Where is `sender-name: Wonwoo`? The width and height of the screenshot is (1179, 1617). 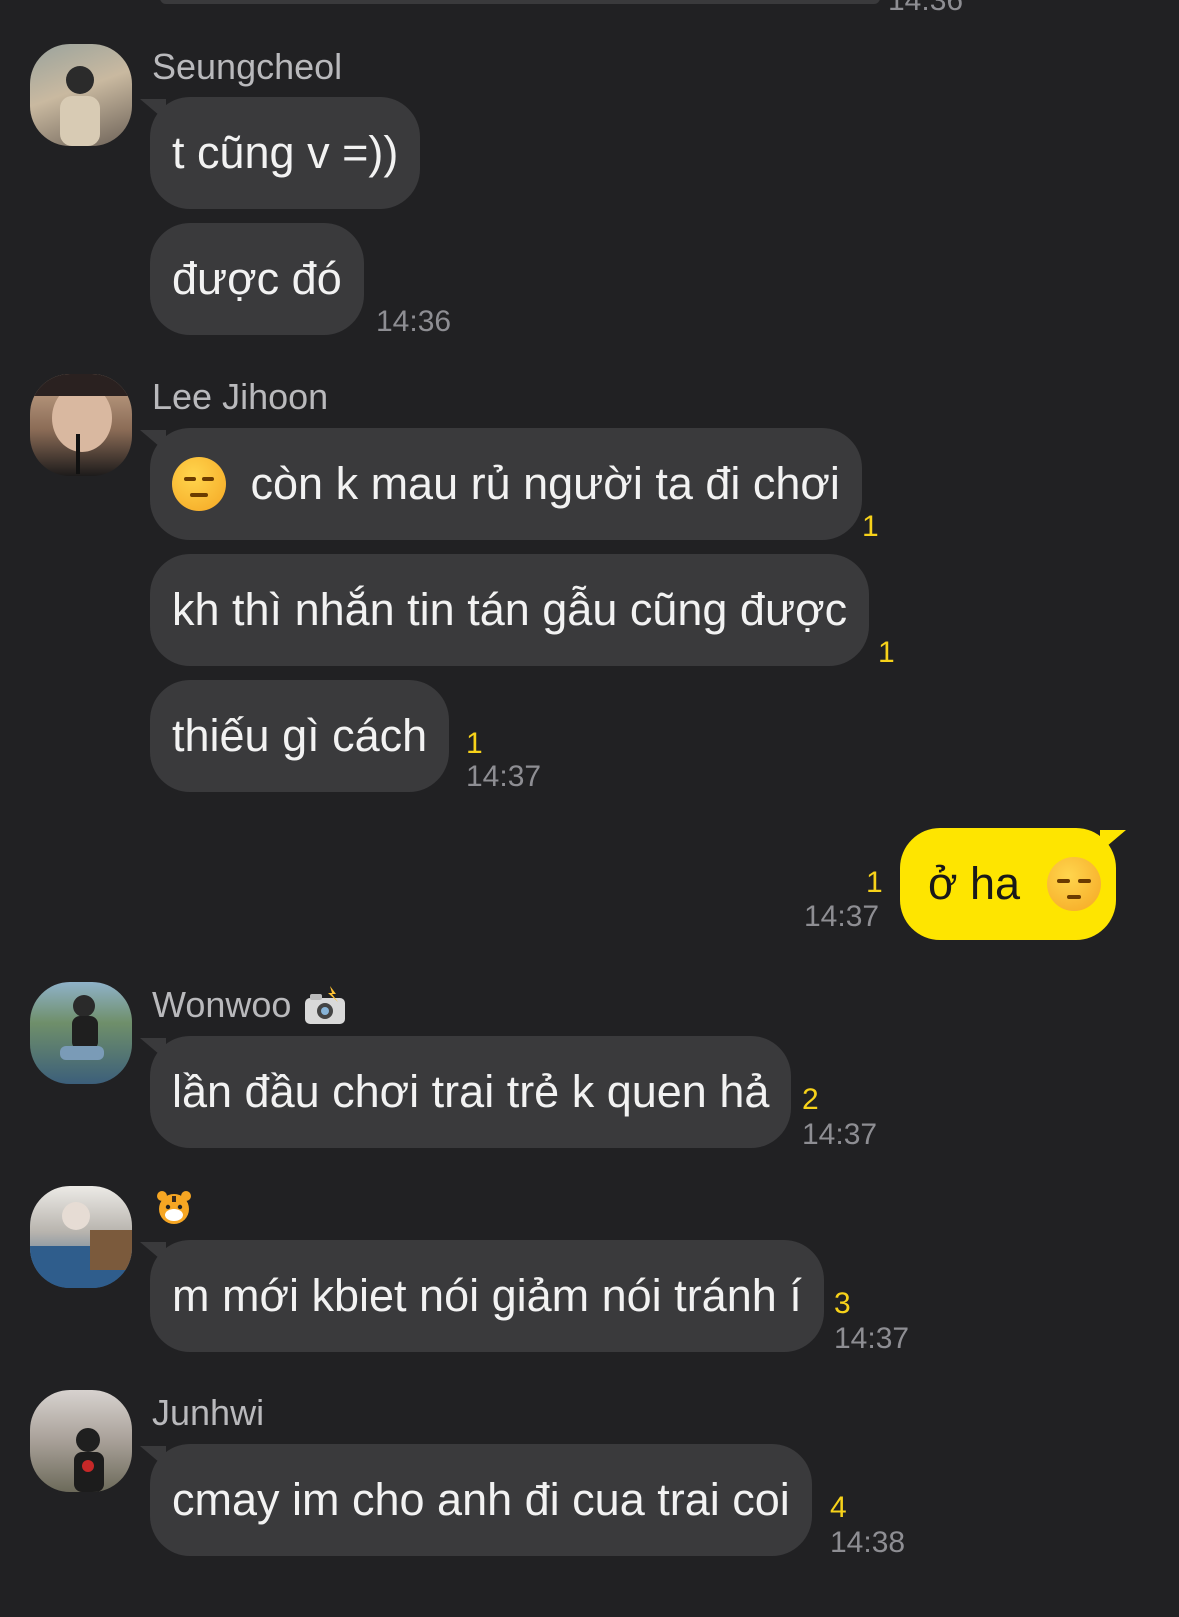
sender-name: Wonwoo is located at coordinates (222, 1004).